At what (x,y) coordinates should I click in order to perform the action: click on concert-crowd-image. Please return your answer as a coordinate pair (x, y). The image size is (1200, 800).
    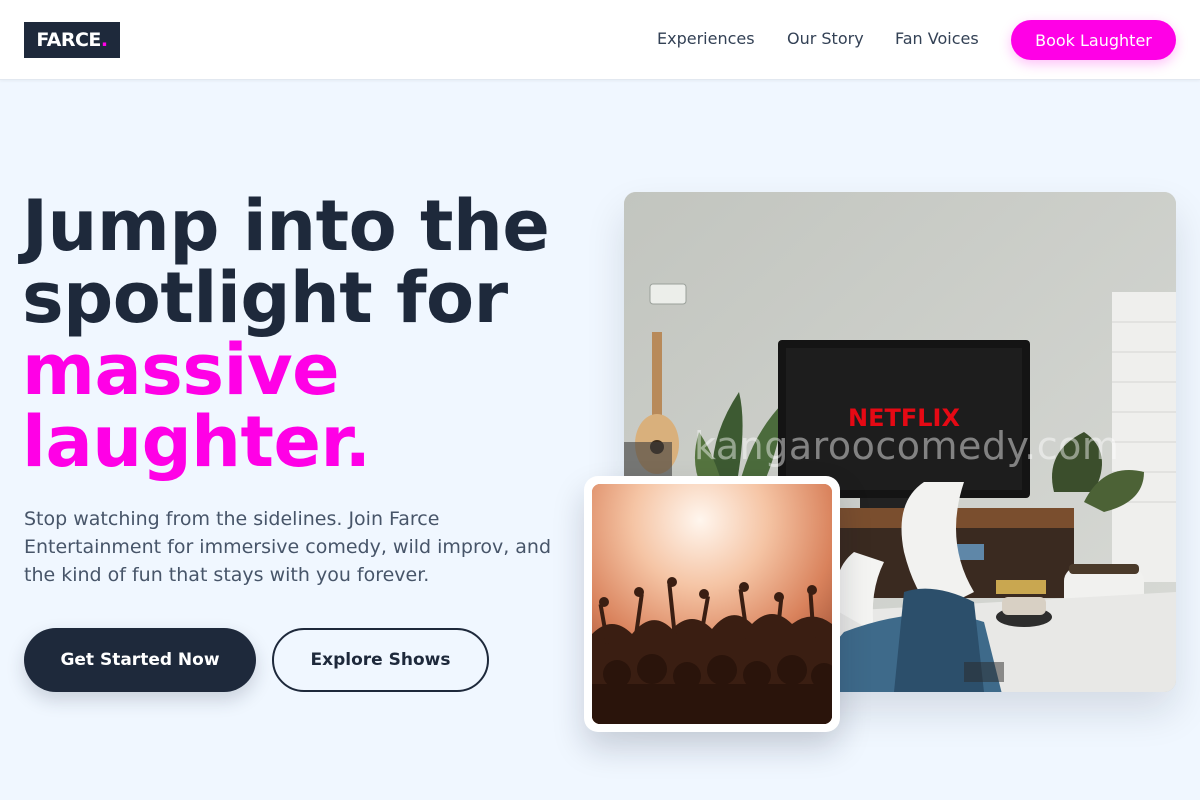
    Looking at the image, I should click on (712, 604).